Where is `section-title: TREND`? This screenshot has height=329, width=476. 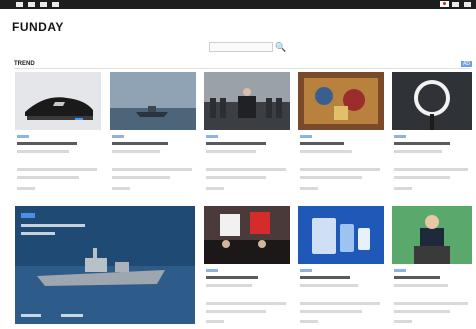
section-title: TREND is located at coordinates (24, 64).